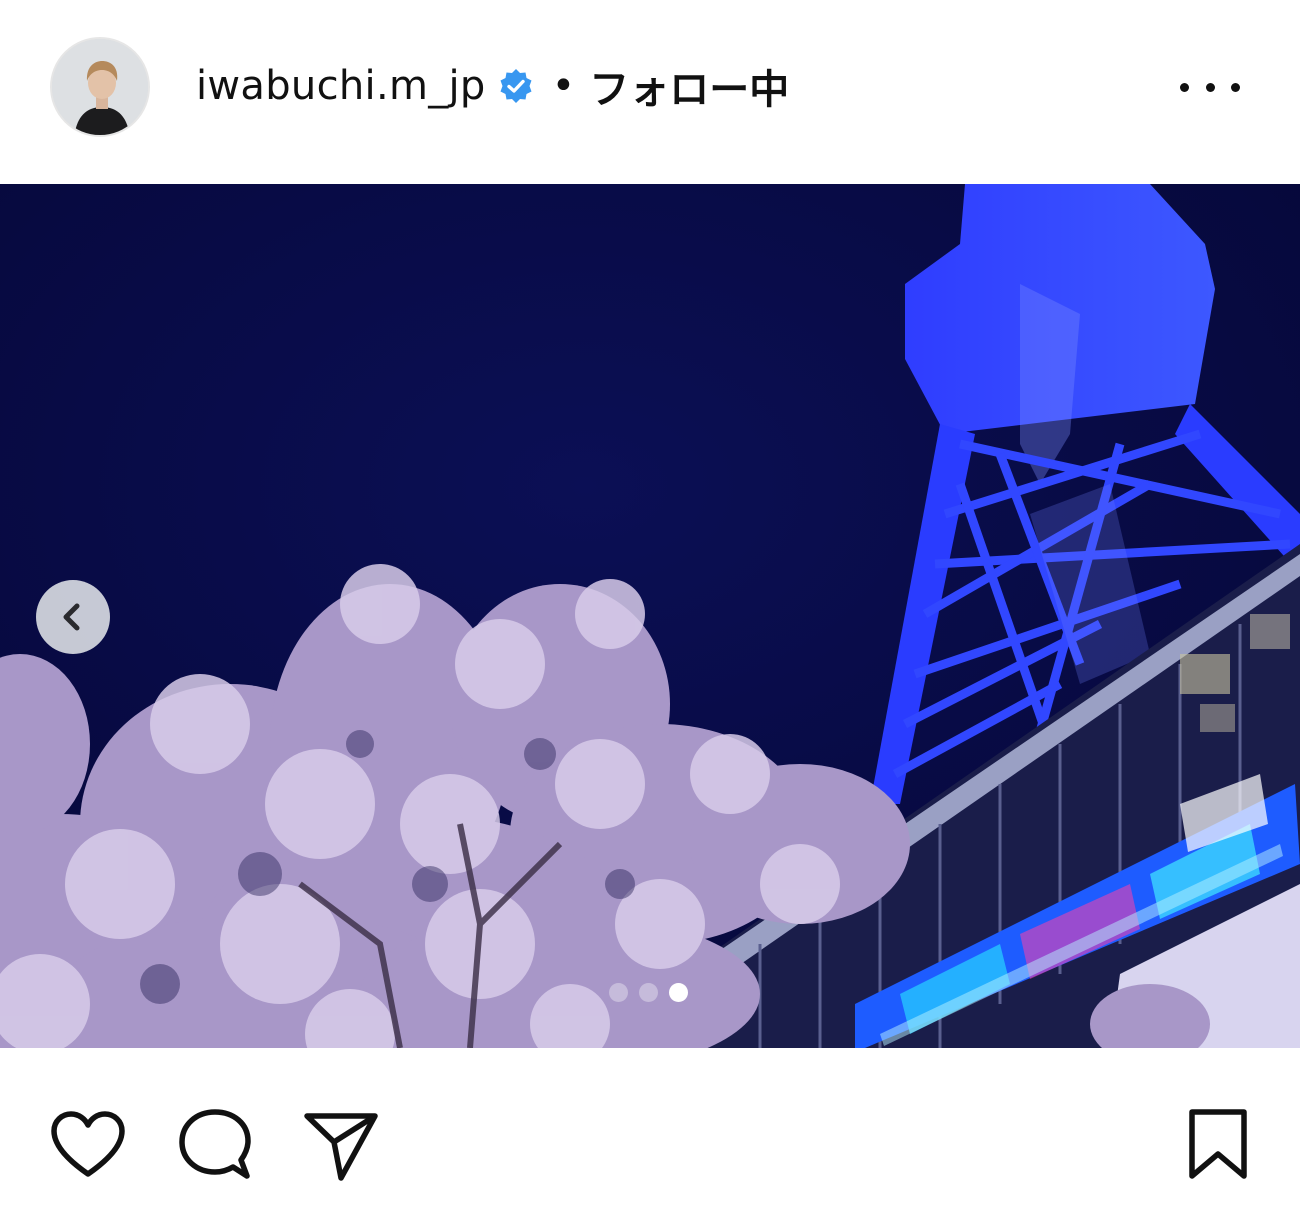 This screenshot has width=1300, height=1221. Describe the element at coordinates (341, 1148) in the screenshot. I see `paper-plane-icon` at that location.